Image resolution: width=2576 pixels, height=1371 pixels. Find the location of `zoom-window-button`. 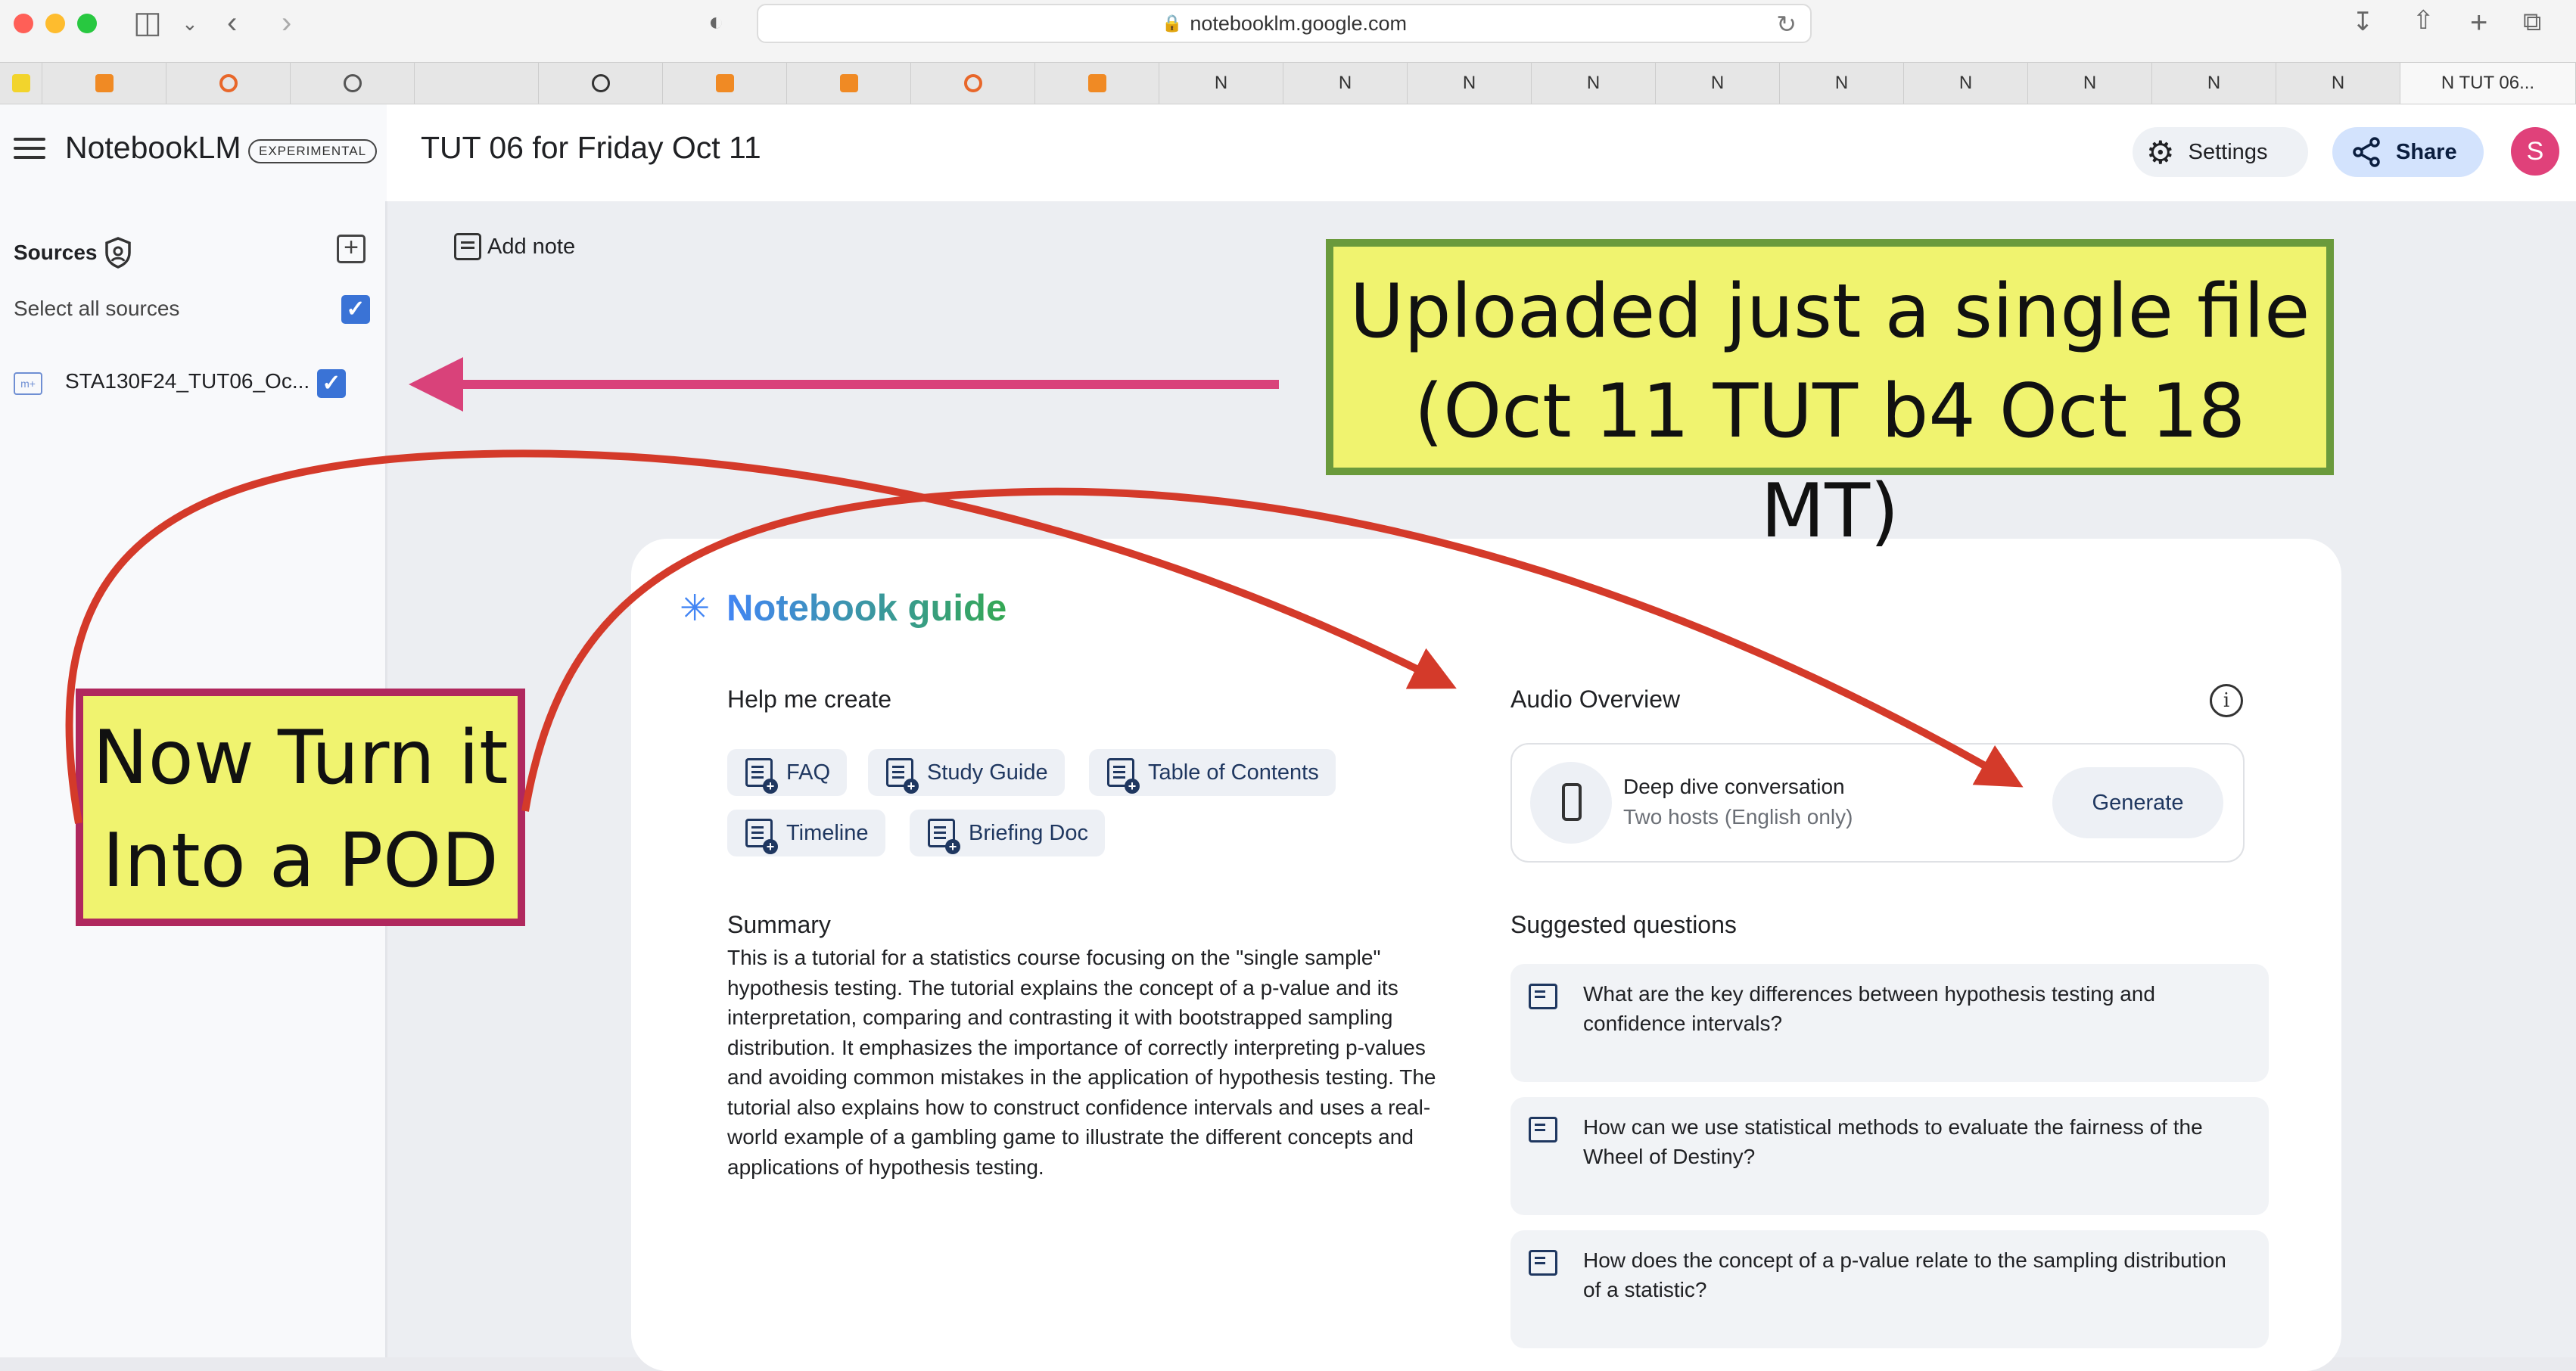

zoom-window-button is located at coordinates (87, 24).